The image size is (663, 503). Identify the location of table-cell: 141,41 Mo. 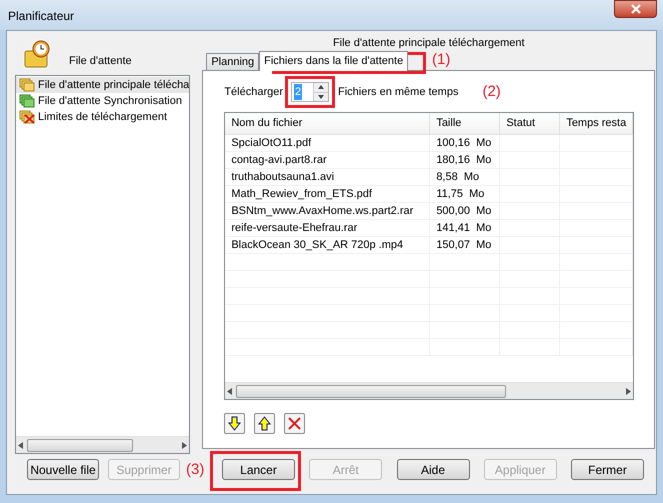
(465, 228).